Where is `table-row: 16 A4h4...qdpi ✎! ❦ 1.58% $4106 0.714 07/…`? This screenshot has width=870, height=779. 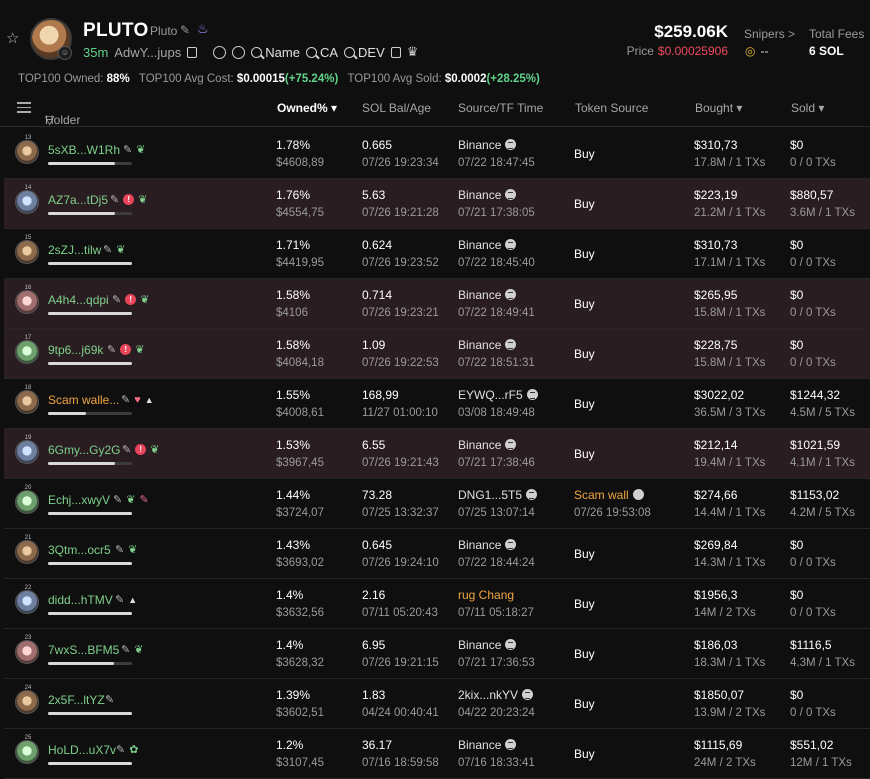
table-row: 16 A4h4...qdpi ✎! ❦ 1.58% $4106 0.714 07/… is located at coordinates (437, 304).